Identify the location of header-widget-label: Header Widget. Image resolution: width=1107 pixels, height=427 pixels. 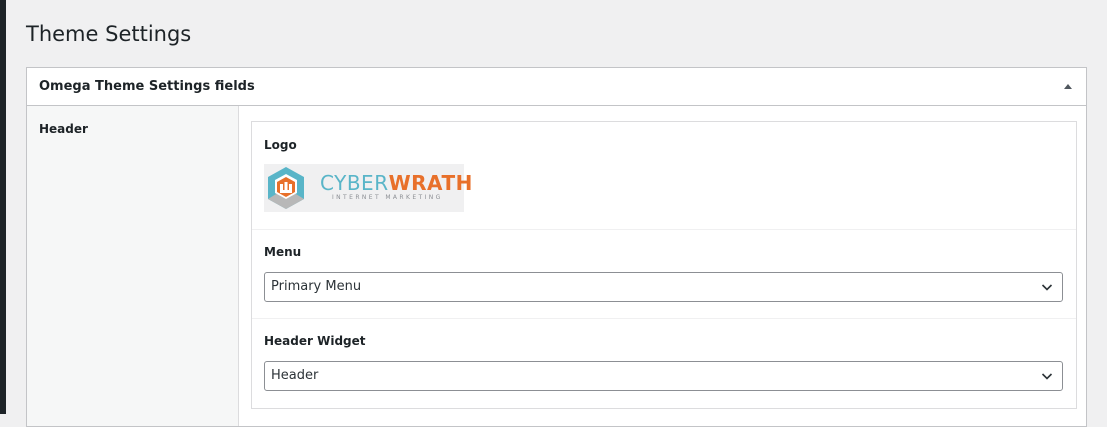
(315, 341).